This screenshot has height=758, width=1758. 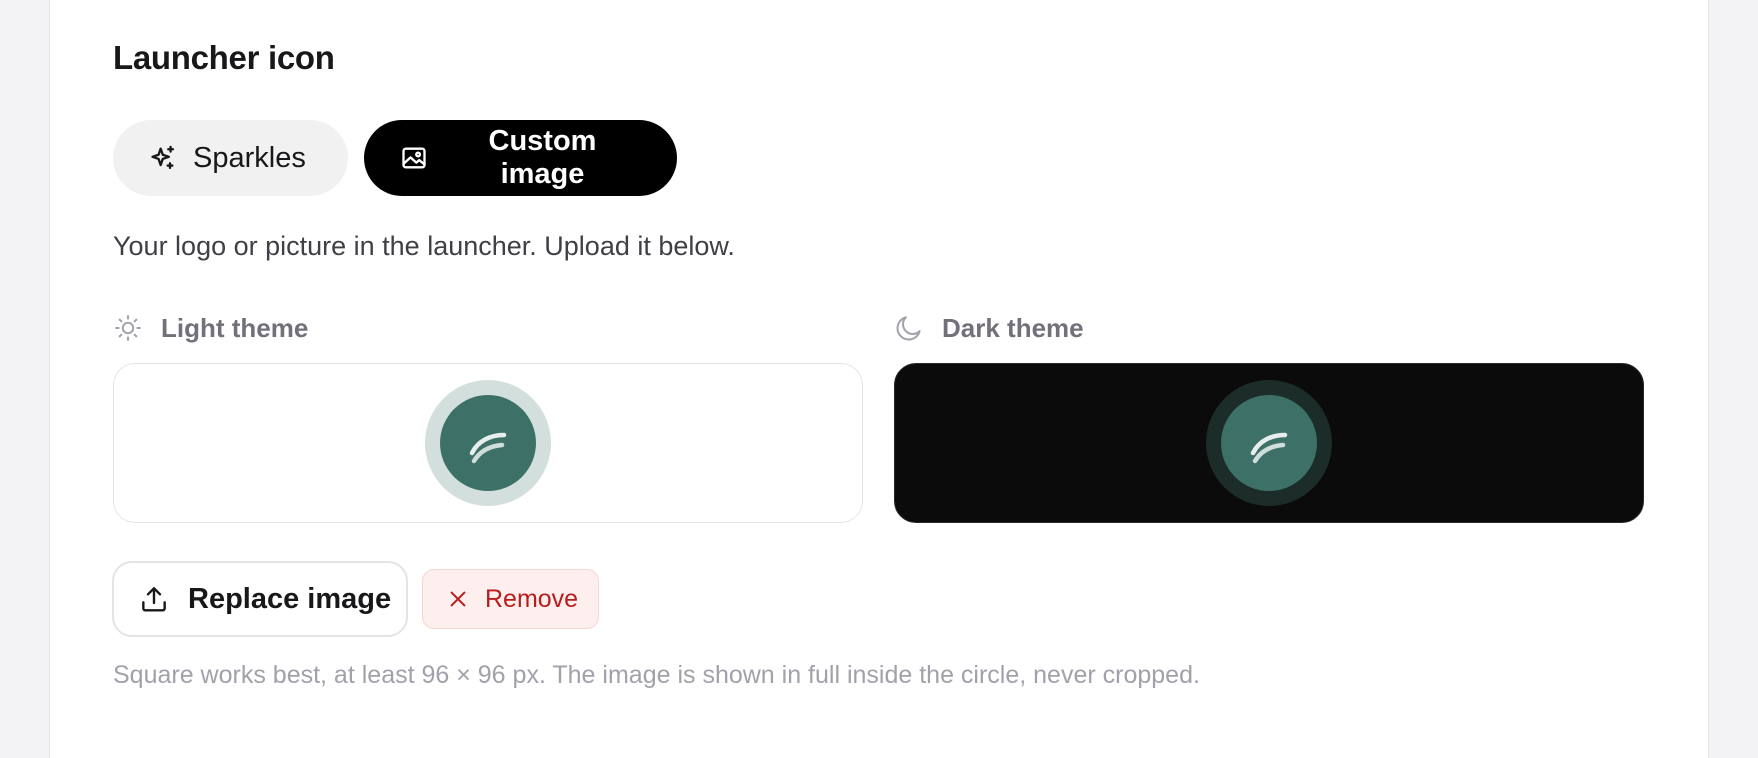 I want to click on custom-image-option-button: Custom image, so click(x=520, y=158).